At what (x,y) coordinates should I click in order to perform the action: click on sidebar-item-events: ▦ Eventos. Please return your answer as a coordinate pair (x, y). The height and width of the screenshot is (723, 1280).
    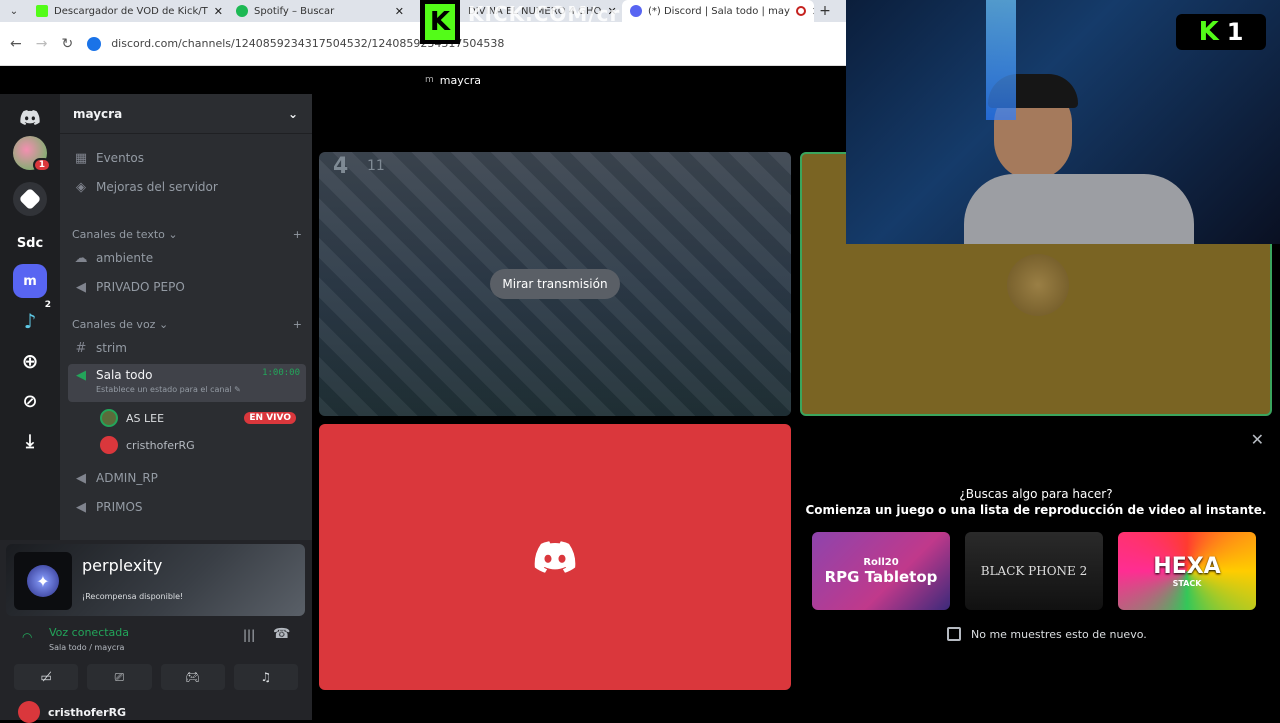
    Looking at the image, I should click on (187, 158).